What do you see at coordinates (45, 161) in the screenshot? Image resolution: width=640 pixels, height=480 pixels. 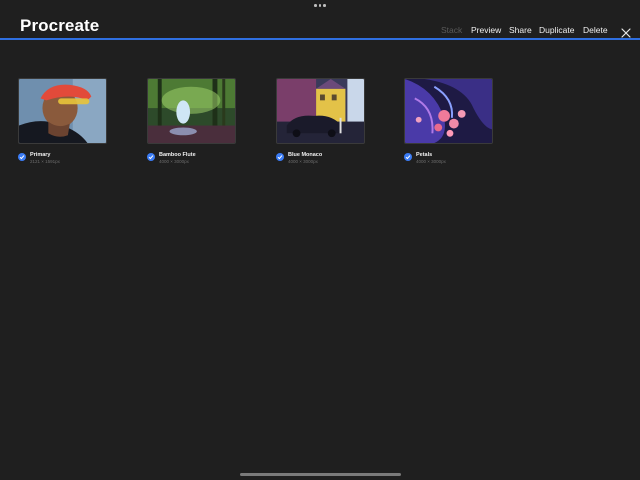 I see `artwork-dimensions: 2121 × 1591px` at bounding box center [45, 161].